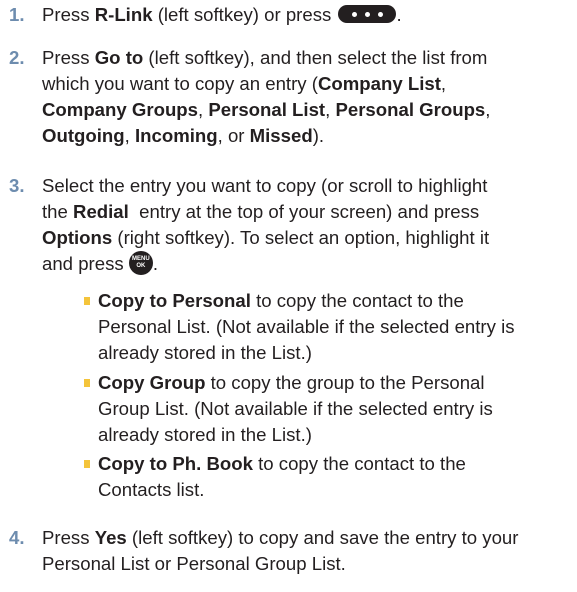  Describe the element at coordinates (410, 109) in the screenshot. I see `list-name: Personal Groups` at that location.